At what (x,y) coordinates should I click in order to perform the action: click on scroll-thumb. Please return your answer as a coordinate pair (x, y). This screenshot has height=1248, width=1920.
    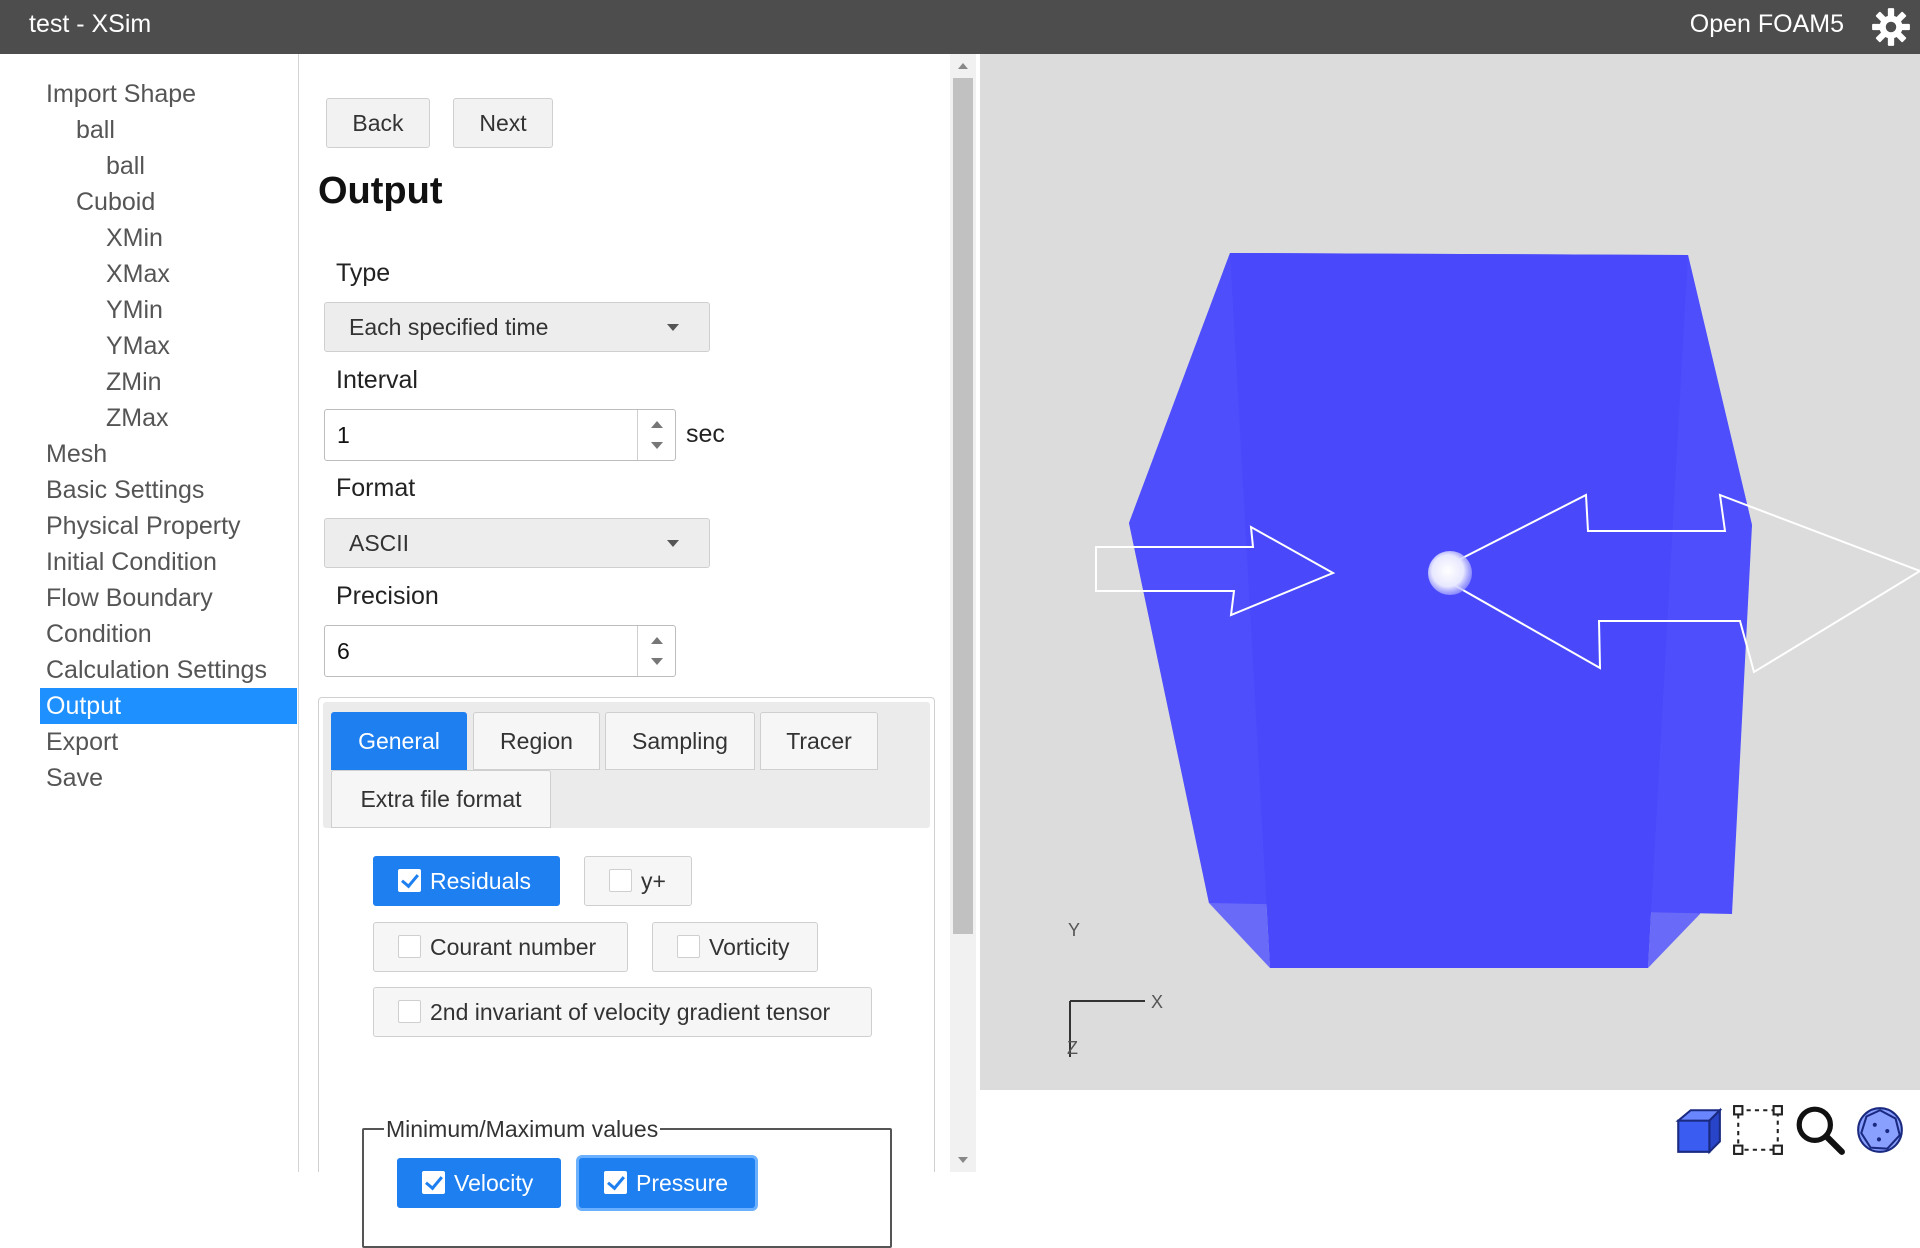
    Looking at the image, I should click on (963, 506).